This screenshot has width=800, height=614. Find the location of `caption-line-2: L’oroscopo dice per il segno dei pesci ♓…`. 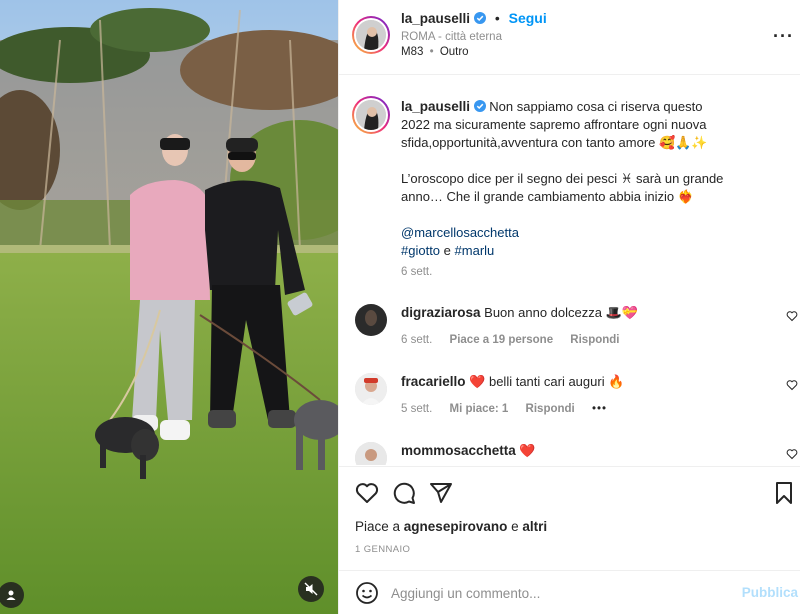

caption-line-2: L’oroscopo dice per il segno dei pesci ♓… is located at coordinates (562, 187).